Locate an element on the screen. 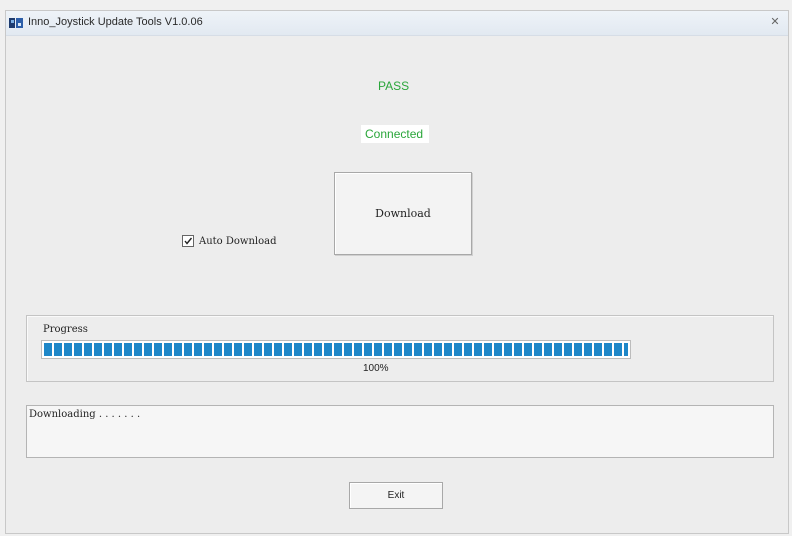 The height and width of the screenshot is (536, 792). exit-button: Exit is located at coordinates (396, 495).